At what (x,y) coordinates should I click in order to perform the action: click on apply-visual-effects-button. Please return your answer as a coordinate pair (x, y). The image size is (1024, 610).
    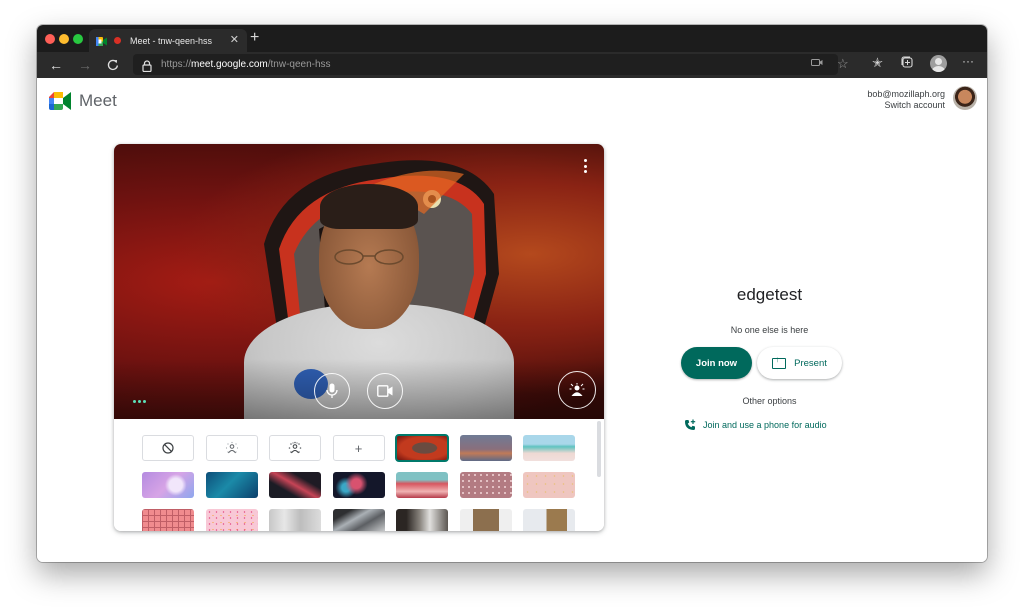
    Looking at the image, I should click on (577, 390).